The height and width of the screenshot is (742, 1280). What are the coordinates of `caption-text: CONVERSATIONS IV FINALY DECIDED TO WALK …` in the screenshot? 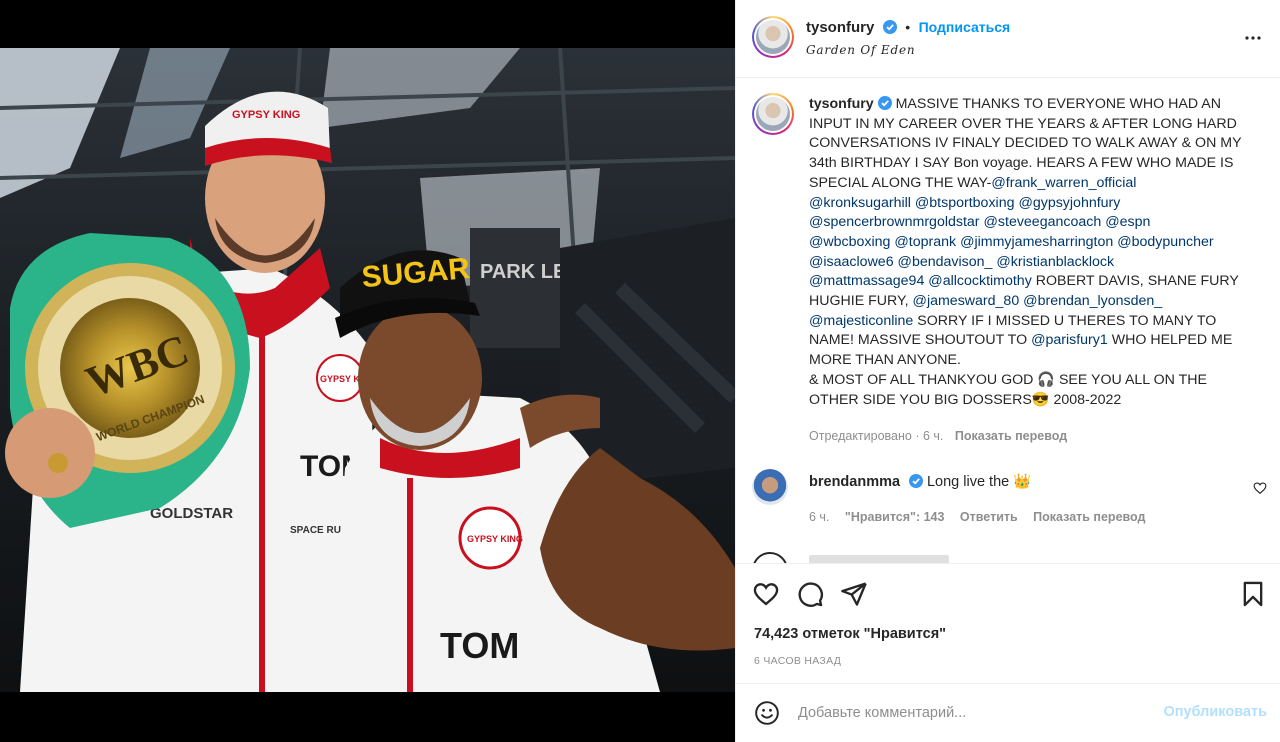 It's located at (1025, 143).